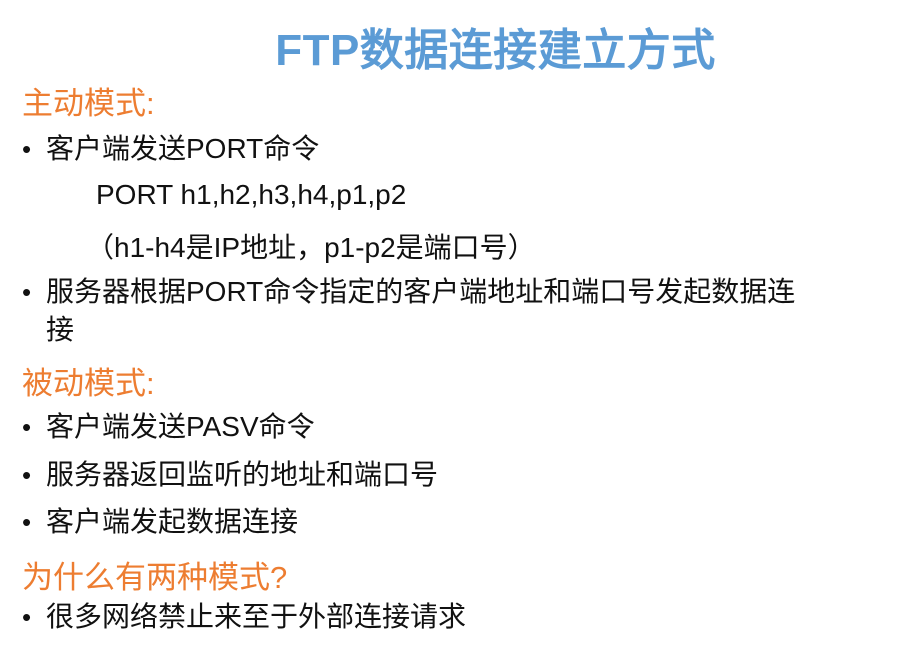  What do you see at coordinates (421, 291) in the screenshot?
I see `list-item-text: 服务器根据PORT命令指定的客户端地址和端口号发起数据连` at bounding box center [421, 291].